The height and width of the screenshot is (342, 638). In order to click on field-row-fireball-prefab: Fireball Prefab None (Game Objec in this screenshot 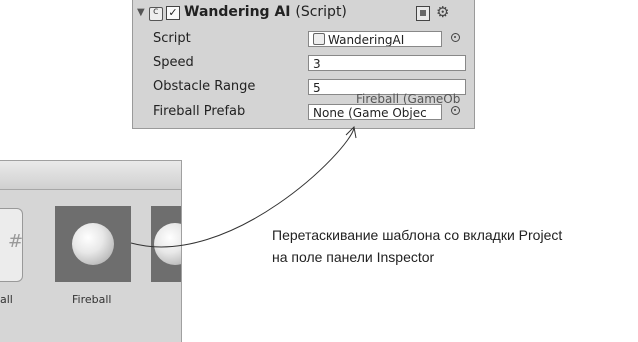, I will do `click(303, 113)`.